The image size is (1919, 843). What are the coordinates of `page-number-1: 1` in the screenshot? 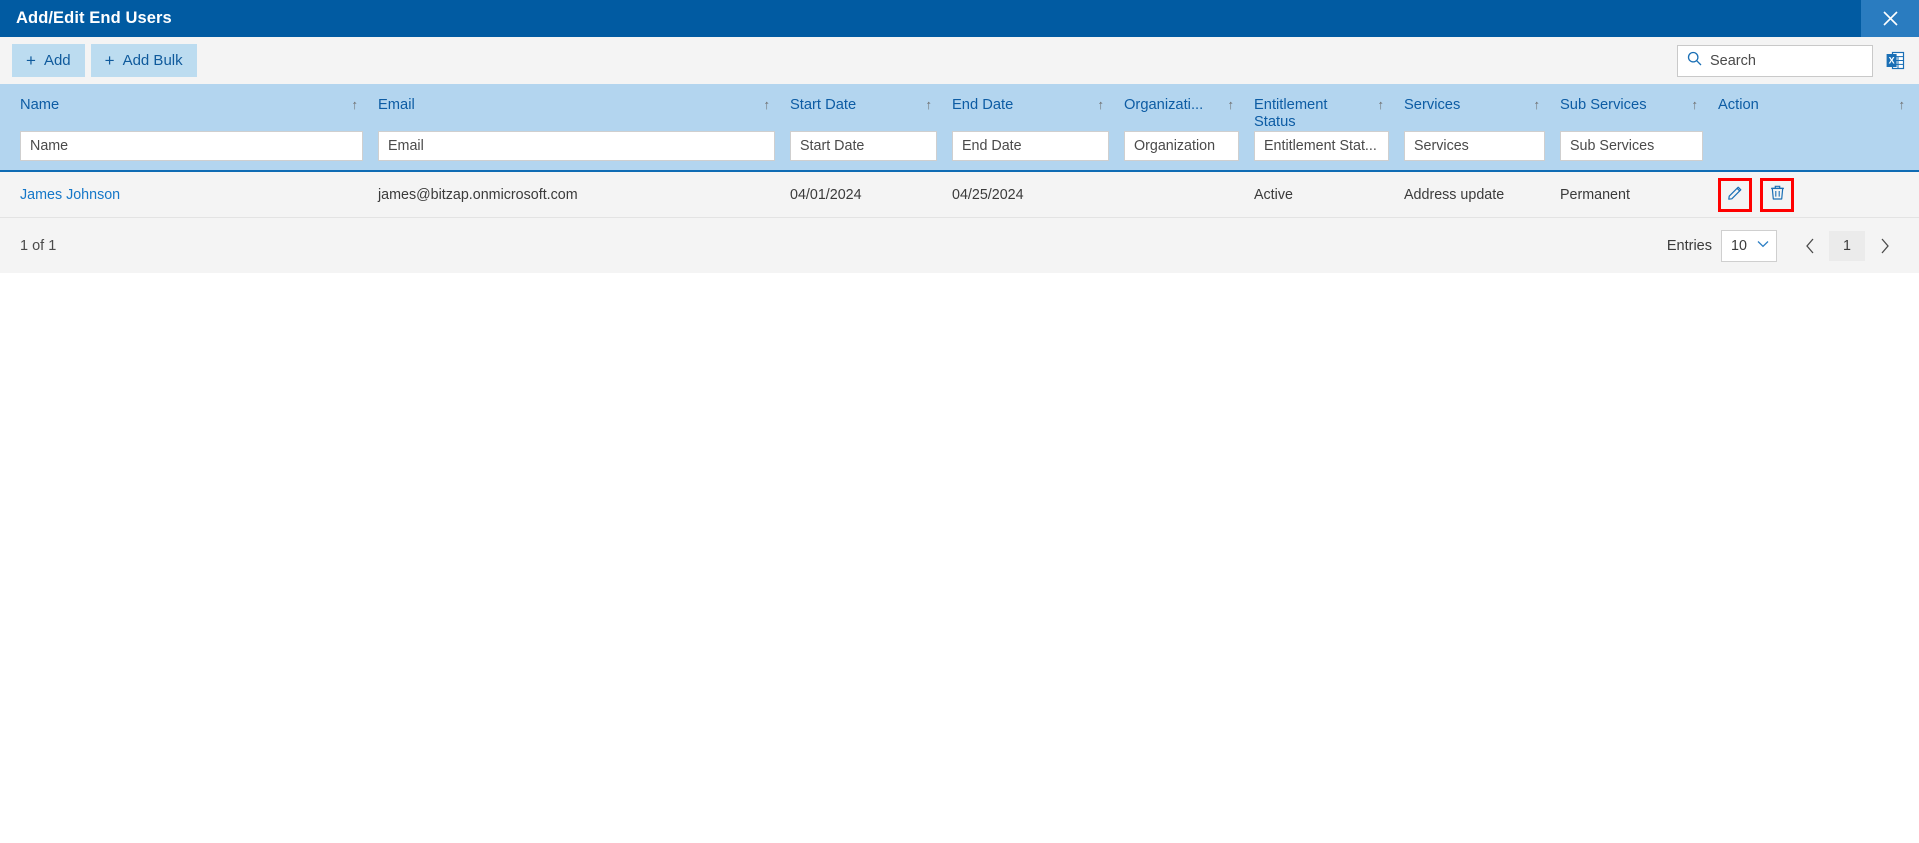 It's located at (1847, 245).